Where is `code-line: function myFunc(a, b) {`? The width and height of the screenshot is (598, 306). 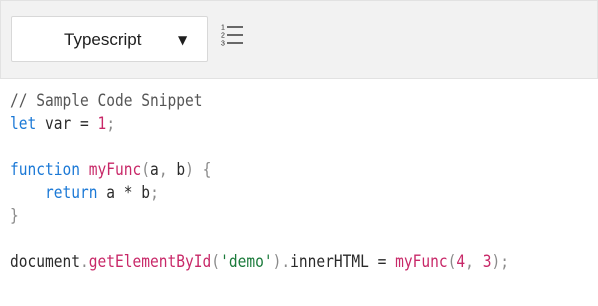
code-line: function myFunc(a, b) { is located at coordinates (259, 170).